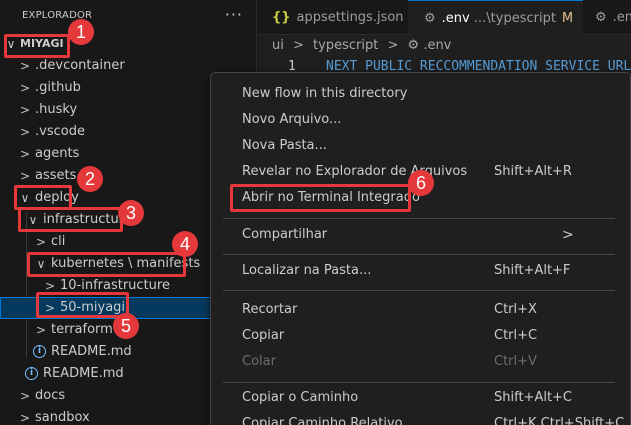 The width and height of the screenshot is (631, 425). What do you see at coordinates (58, 241) in the screenshot?
I see `tree-item-label: cli` at bounding box center [58, 241].